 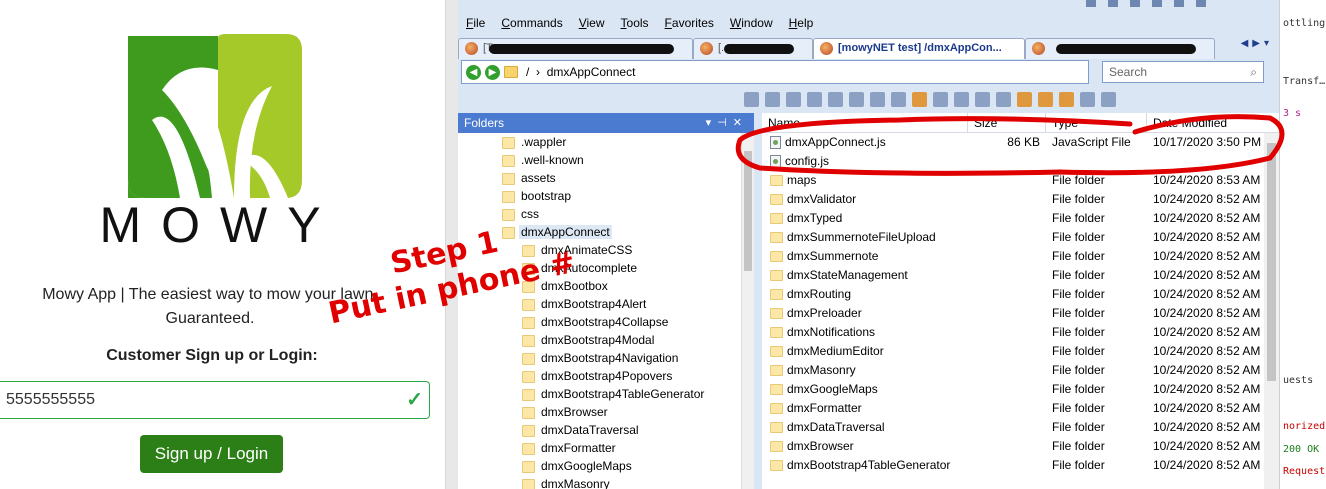 What do you see at coordinates (1128, 72) in the screenshot?
I see `search-placeholder: Search` at bounding box center [1128, 72].